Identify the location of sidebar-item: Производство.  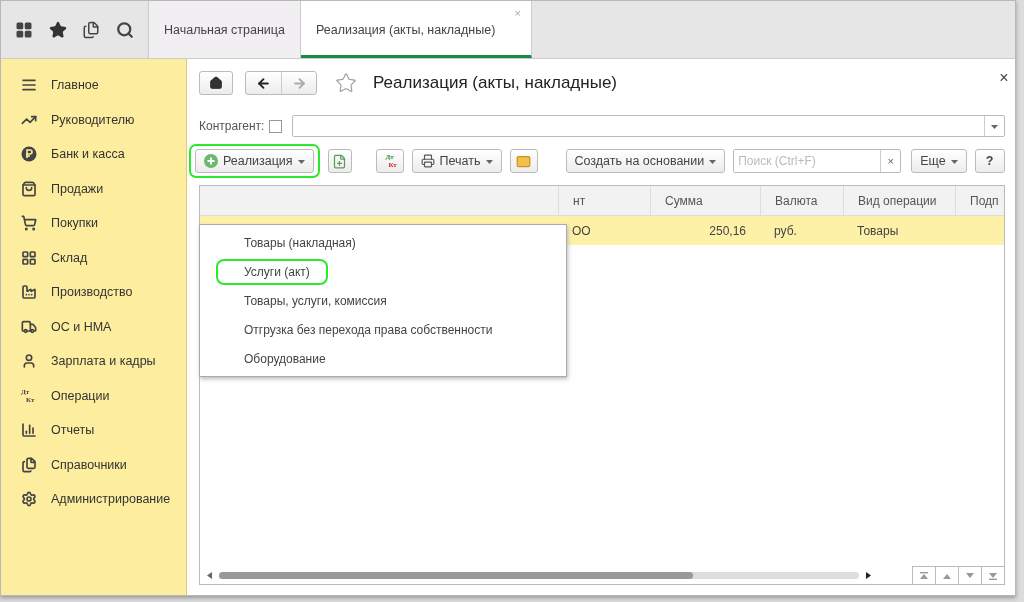
(93, 292).